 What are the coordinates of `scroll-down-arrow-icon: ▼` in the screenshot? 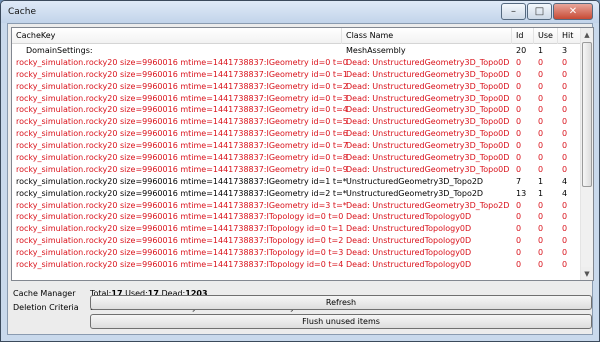 It's located at (587, 273).